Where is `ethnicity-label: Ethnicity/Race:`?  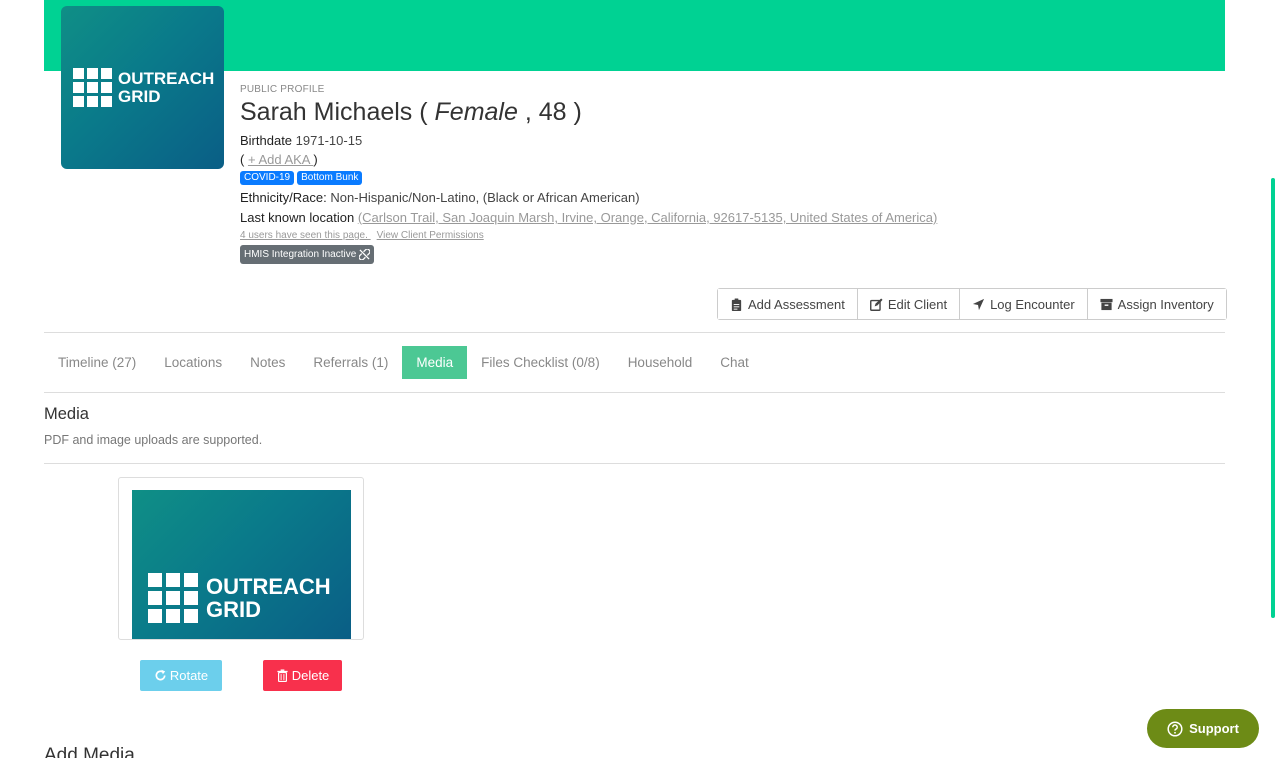 ethnicity-label: Ethnicity/Race: is located at coordinates (283, 197).